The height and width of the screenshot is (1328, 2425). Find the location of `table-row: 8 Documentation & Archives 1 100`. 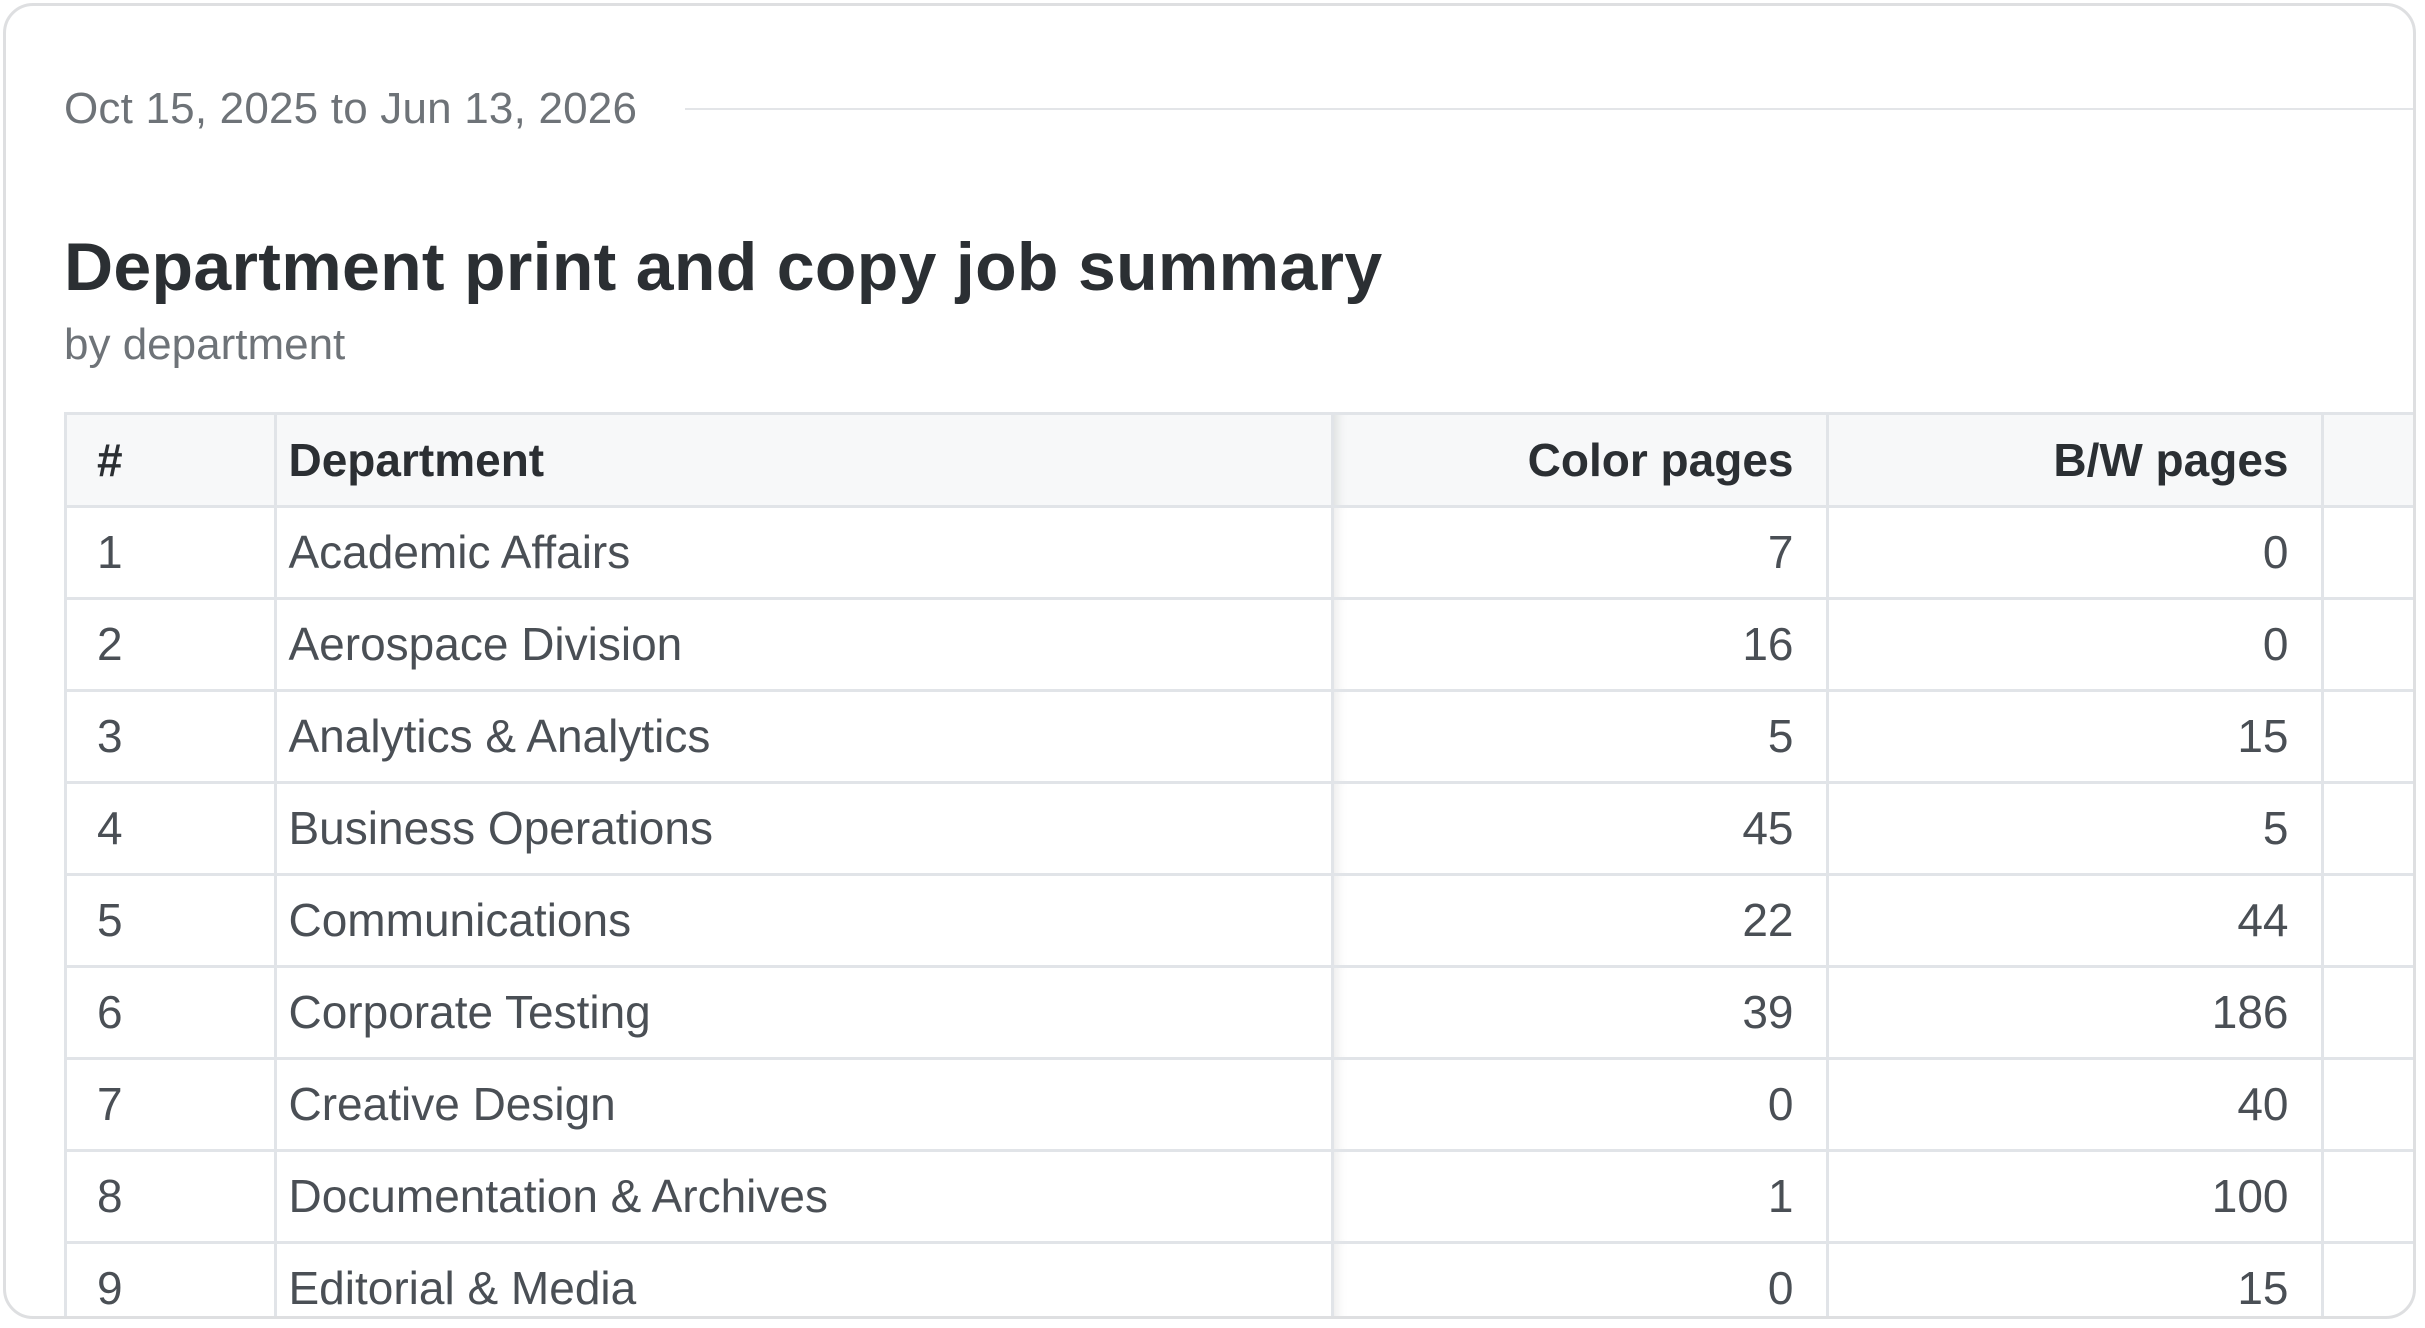

table-row: 8 Documentation & Archives 1 100 is located at coordinates (1240, 1197).